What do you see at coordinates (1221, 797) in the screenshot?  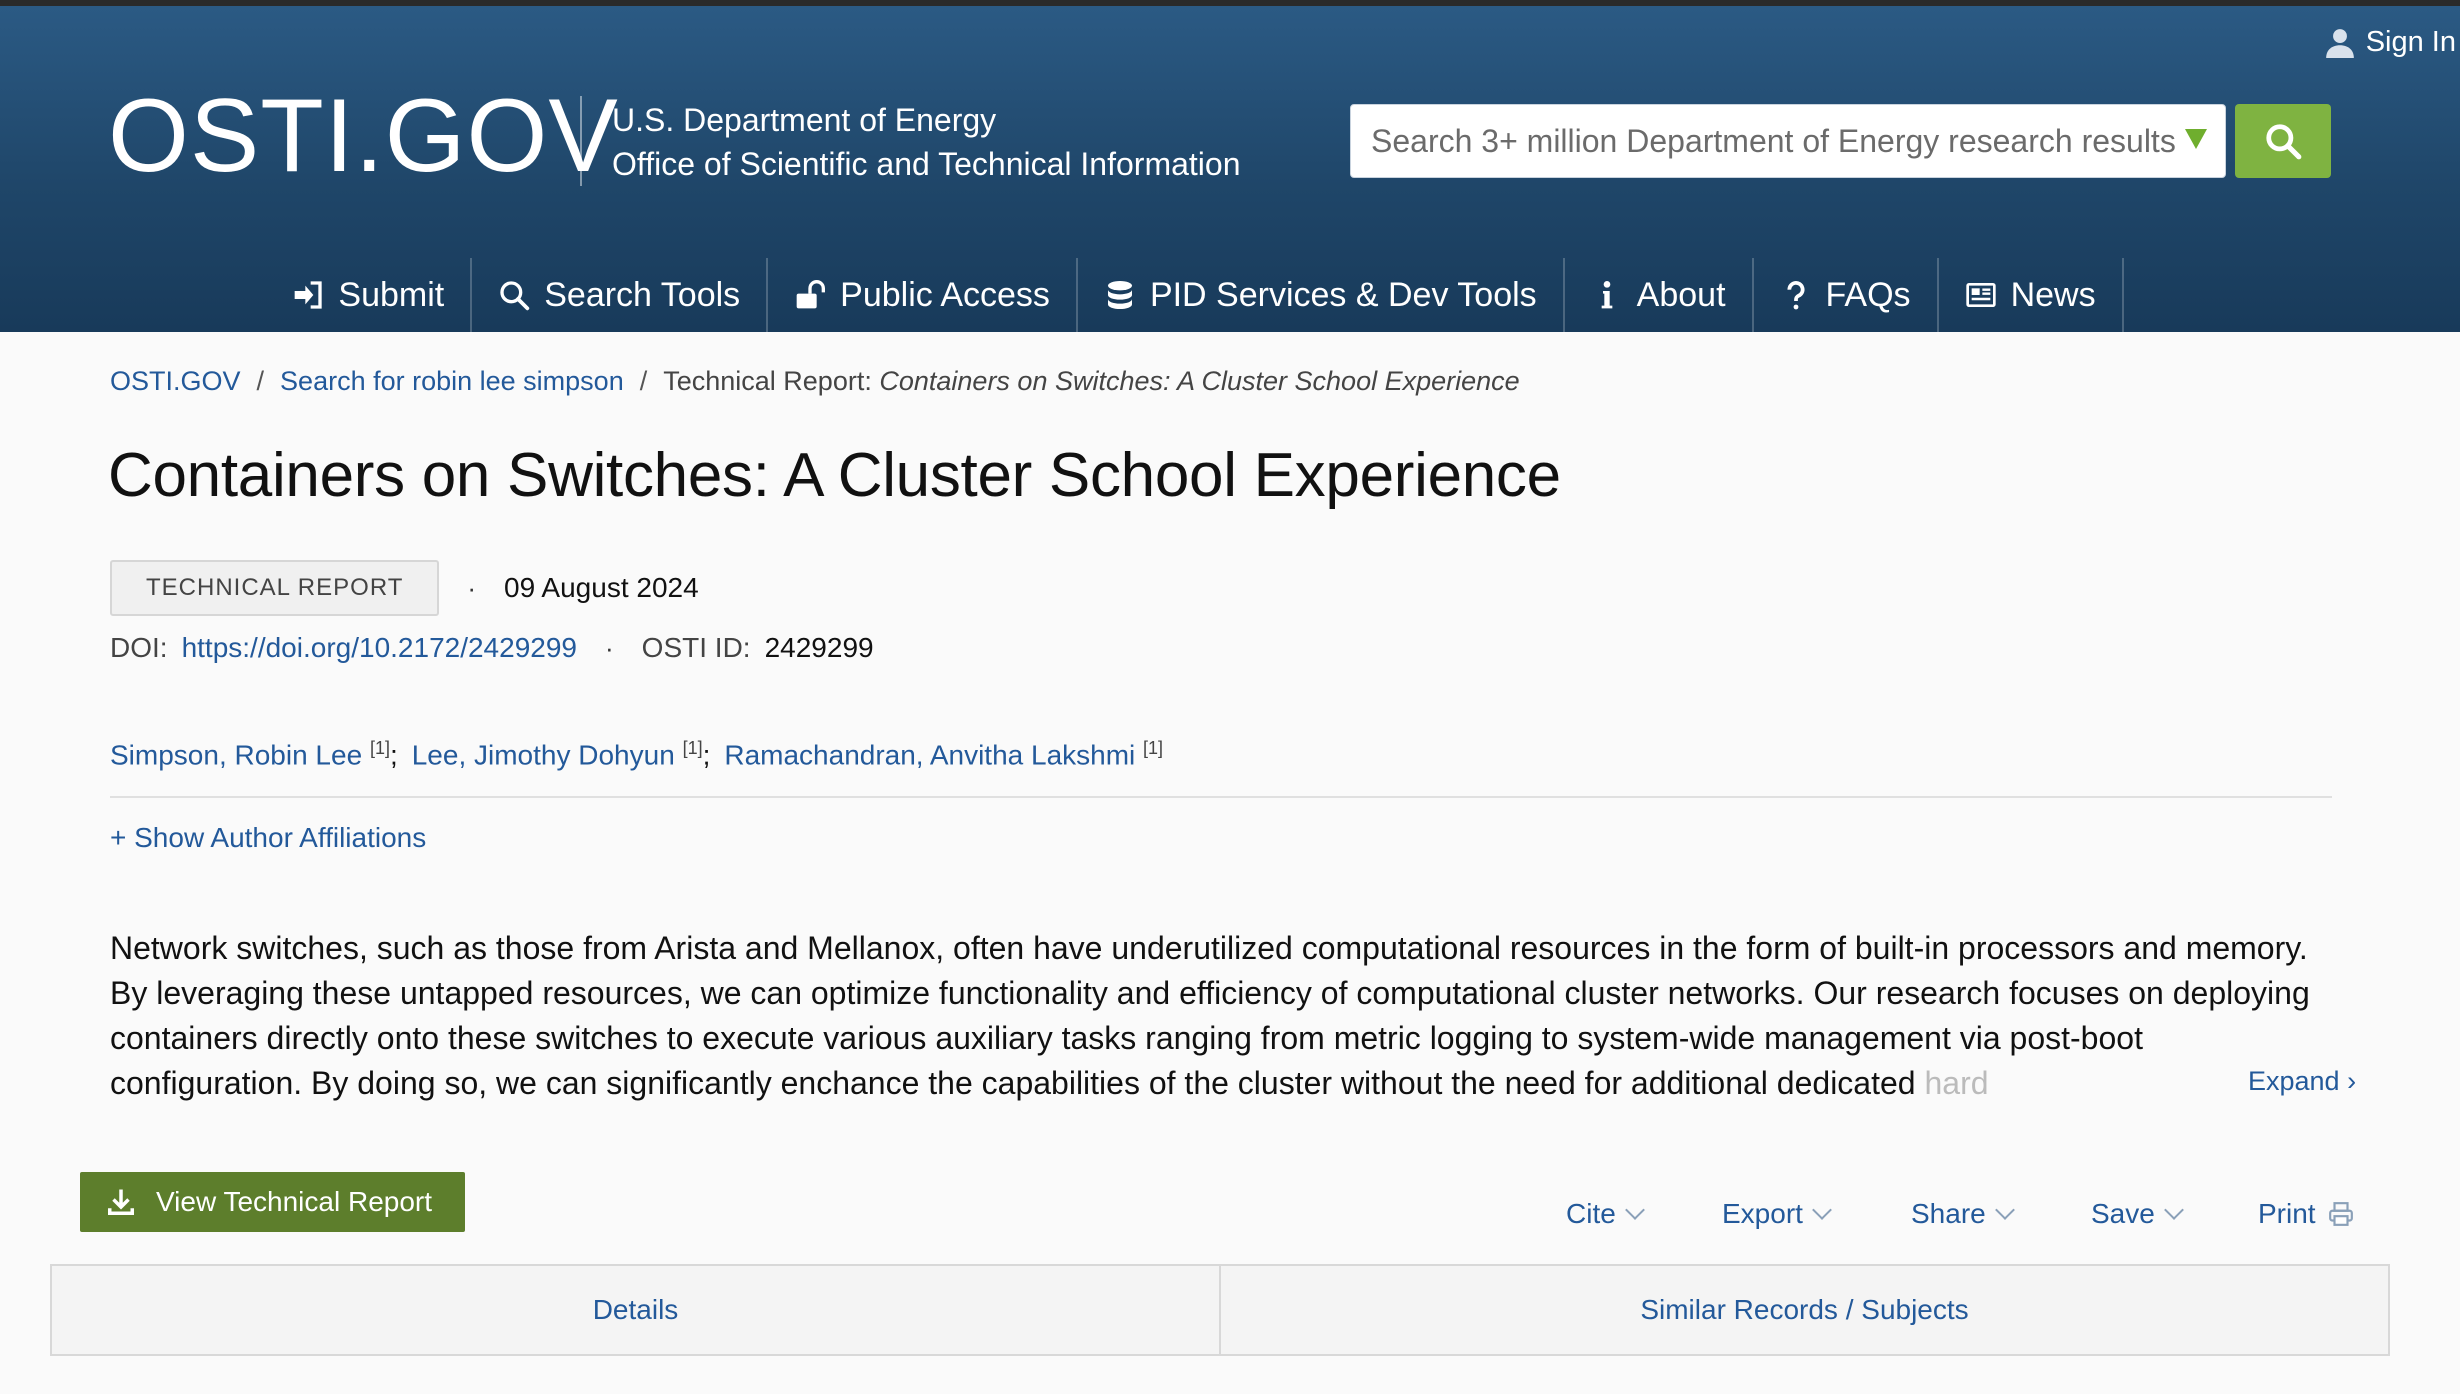 I see `divider` at bounding box center [1221, 797].